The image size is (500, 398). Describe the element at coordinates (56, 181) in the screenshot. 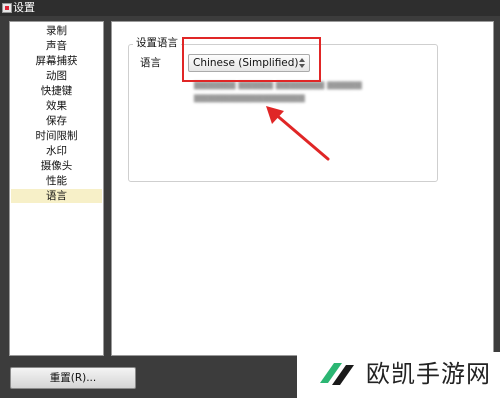

I see `sidebar-item-performance: 性能` at that location.